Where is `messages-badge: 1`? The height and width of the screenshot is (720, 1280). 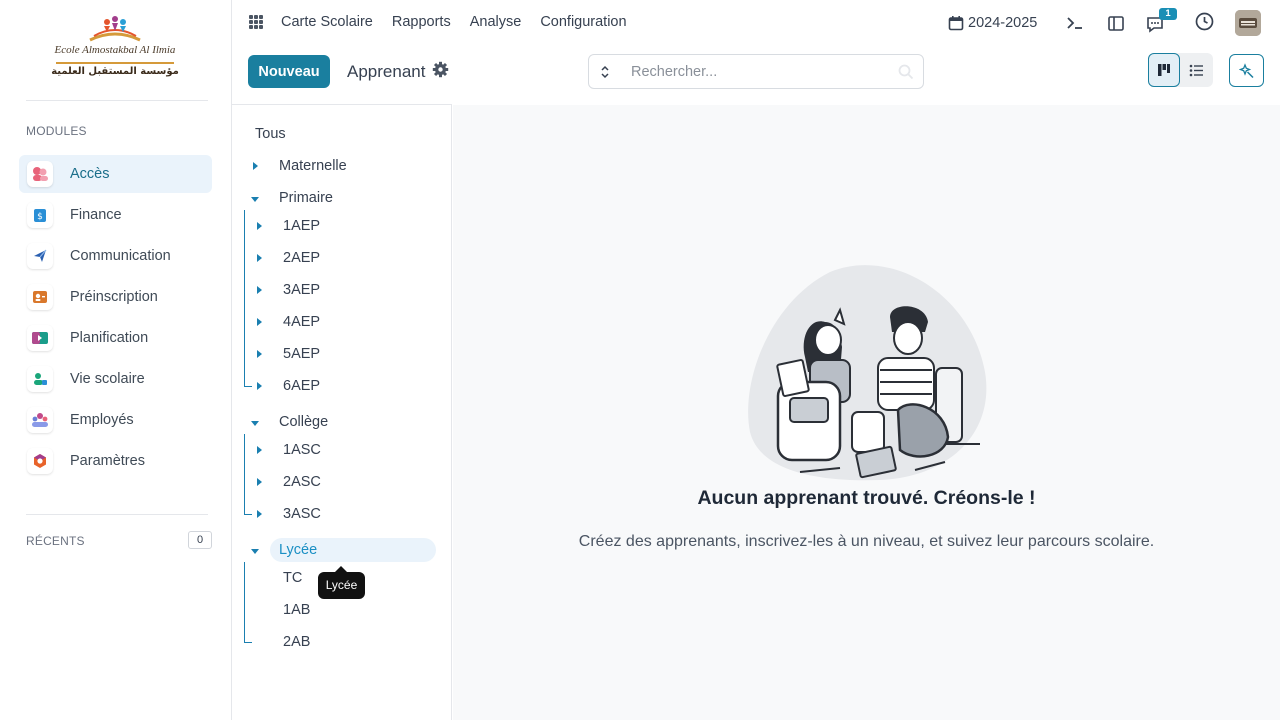 messages-badge: 1 is located at coordinates (1168, 14).